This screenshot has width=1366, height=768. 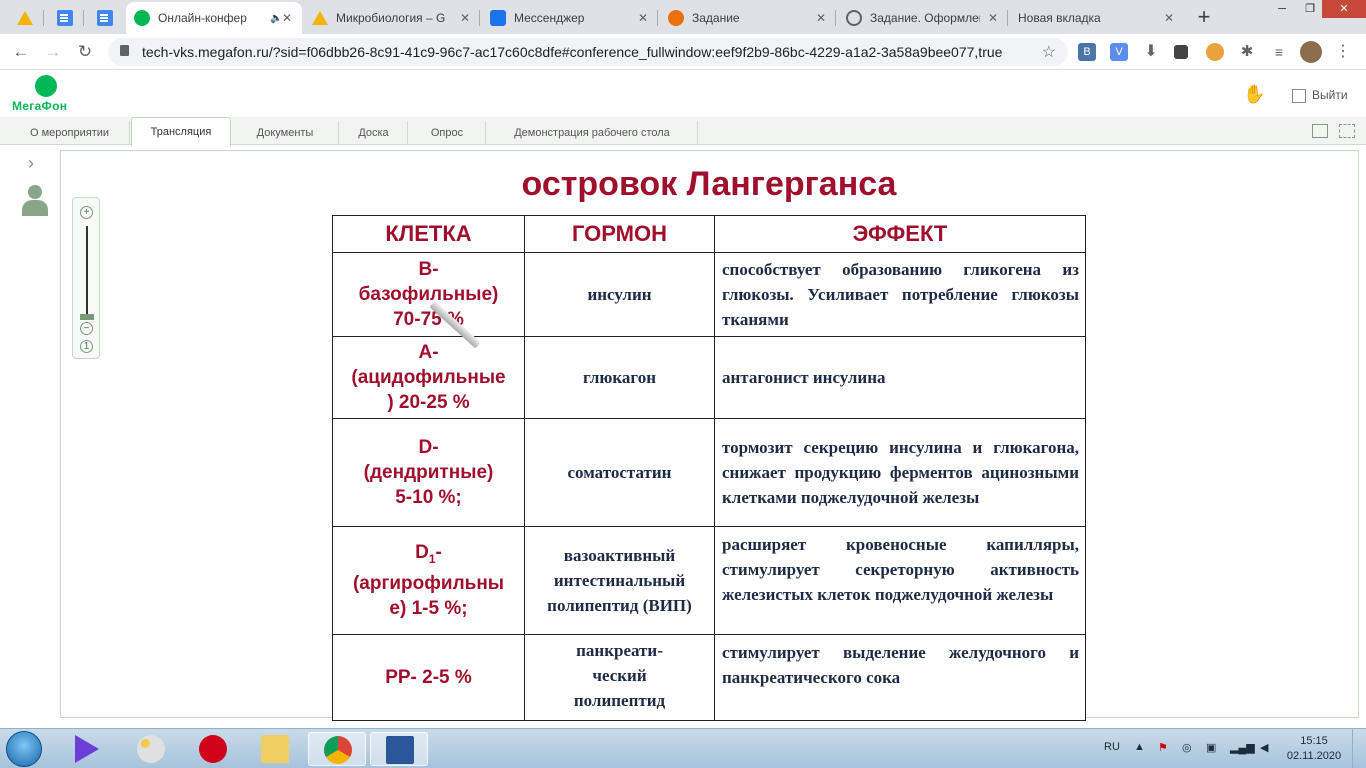 I want to click on download-icon: ⬇, so click(x=1151, y=52).